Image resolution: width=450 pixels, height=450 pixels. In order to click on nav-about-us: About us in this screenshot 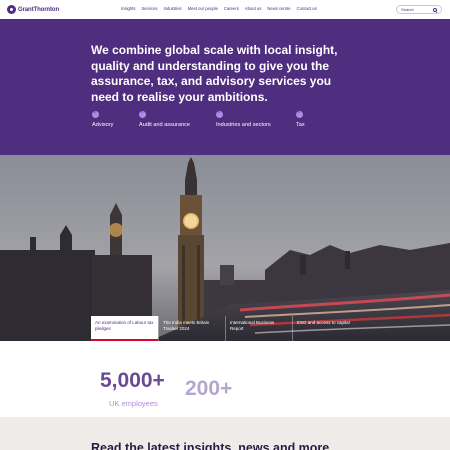, I will do `click(253, 8)`.